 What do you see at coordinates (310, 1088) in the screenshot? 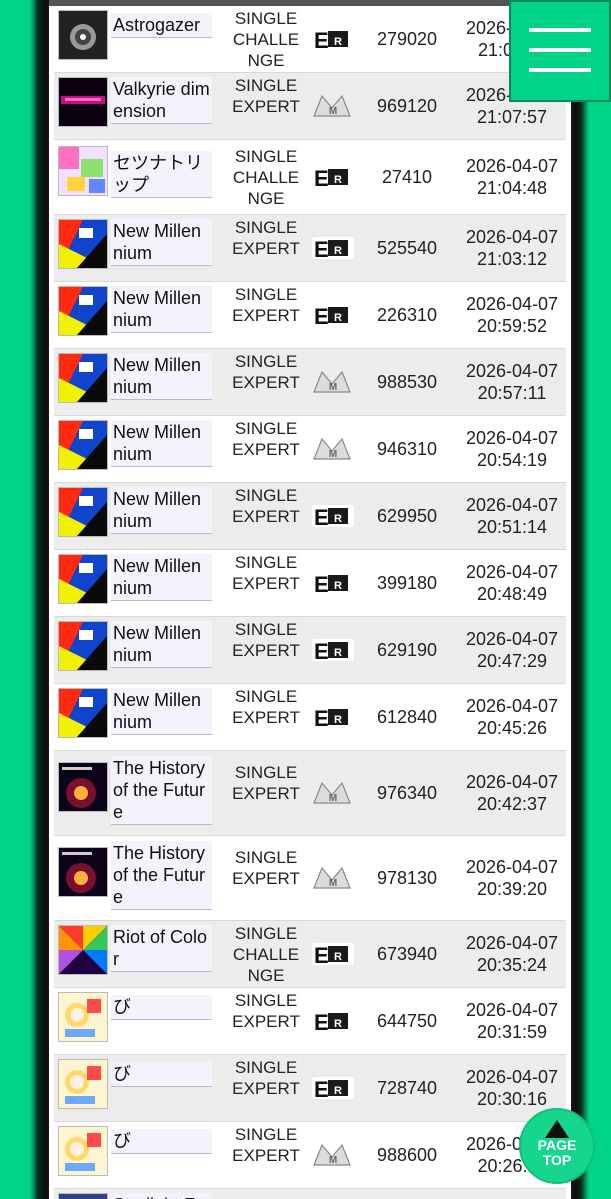
I see `history-row: び SINGLE EXPERT E R 728740 2026-04-07 20:30:16` at bounding box center [310, 1088].